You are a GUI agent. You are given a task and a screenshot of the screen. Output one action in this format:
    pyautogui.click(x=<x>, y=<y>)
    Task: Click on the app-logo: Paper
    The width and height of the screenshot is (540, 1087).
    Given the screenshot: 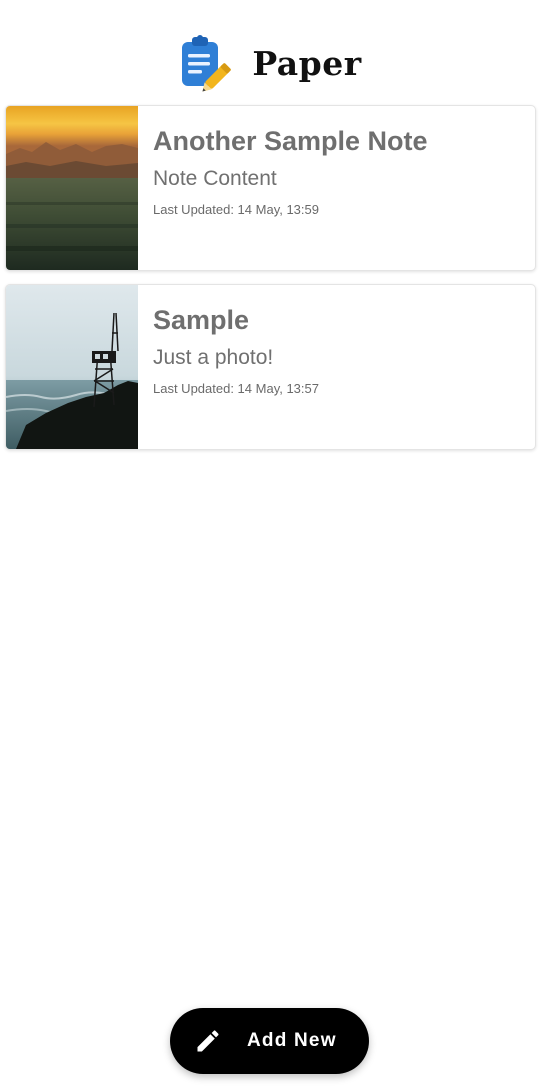 What is the action you would take?
    pyautogui.click(x=269, y=63)
    